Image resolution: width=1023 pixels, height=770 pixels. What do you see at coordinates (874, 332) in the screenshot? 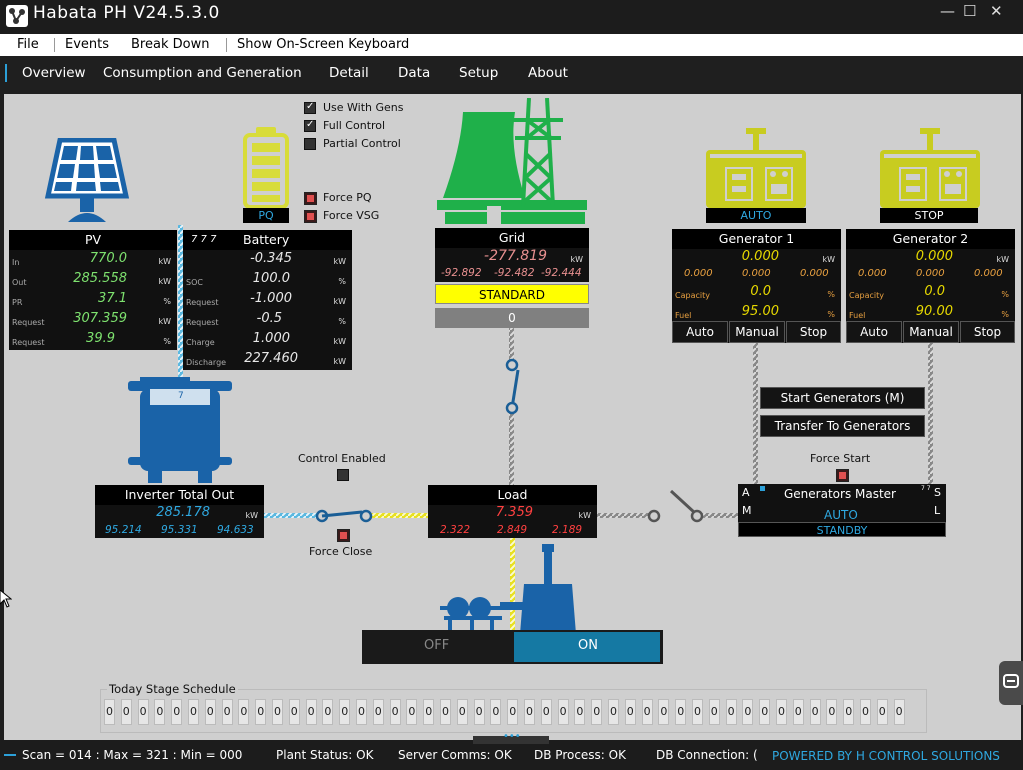
I see `gen2-auto-button: Auto` at bounding box center [874, 332].